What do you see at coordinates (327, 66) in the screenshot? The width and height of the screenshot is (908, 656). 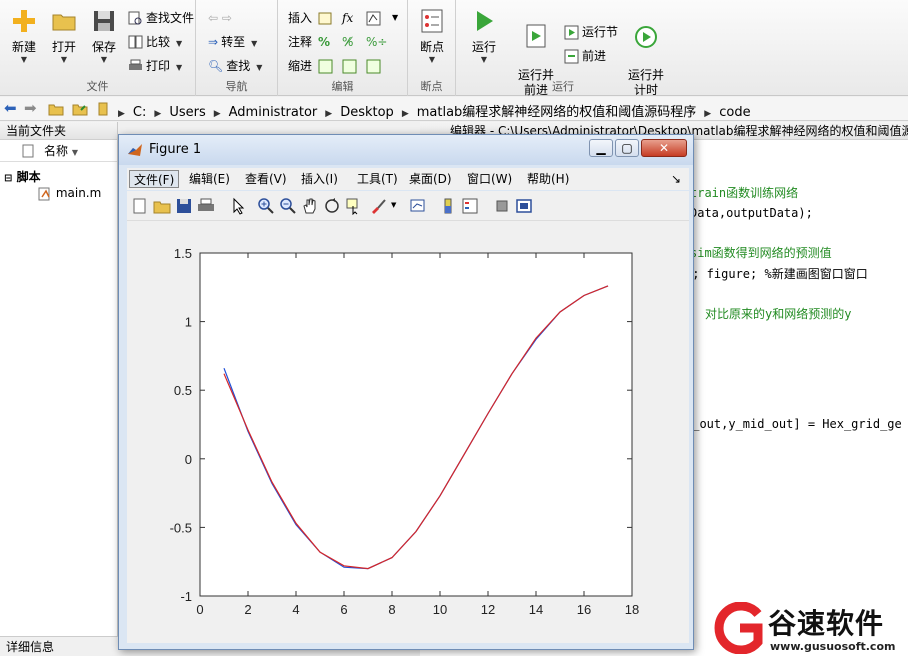 I see `smart-indent-button` at bounding box center [327, 66].